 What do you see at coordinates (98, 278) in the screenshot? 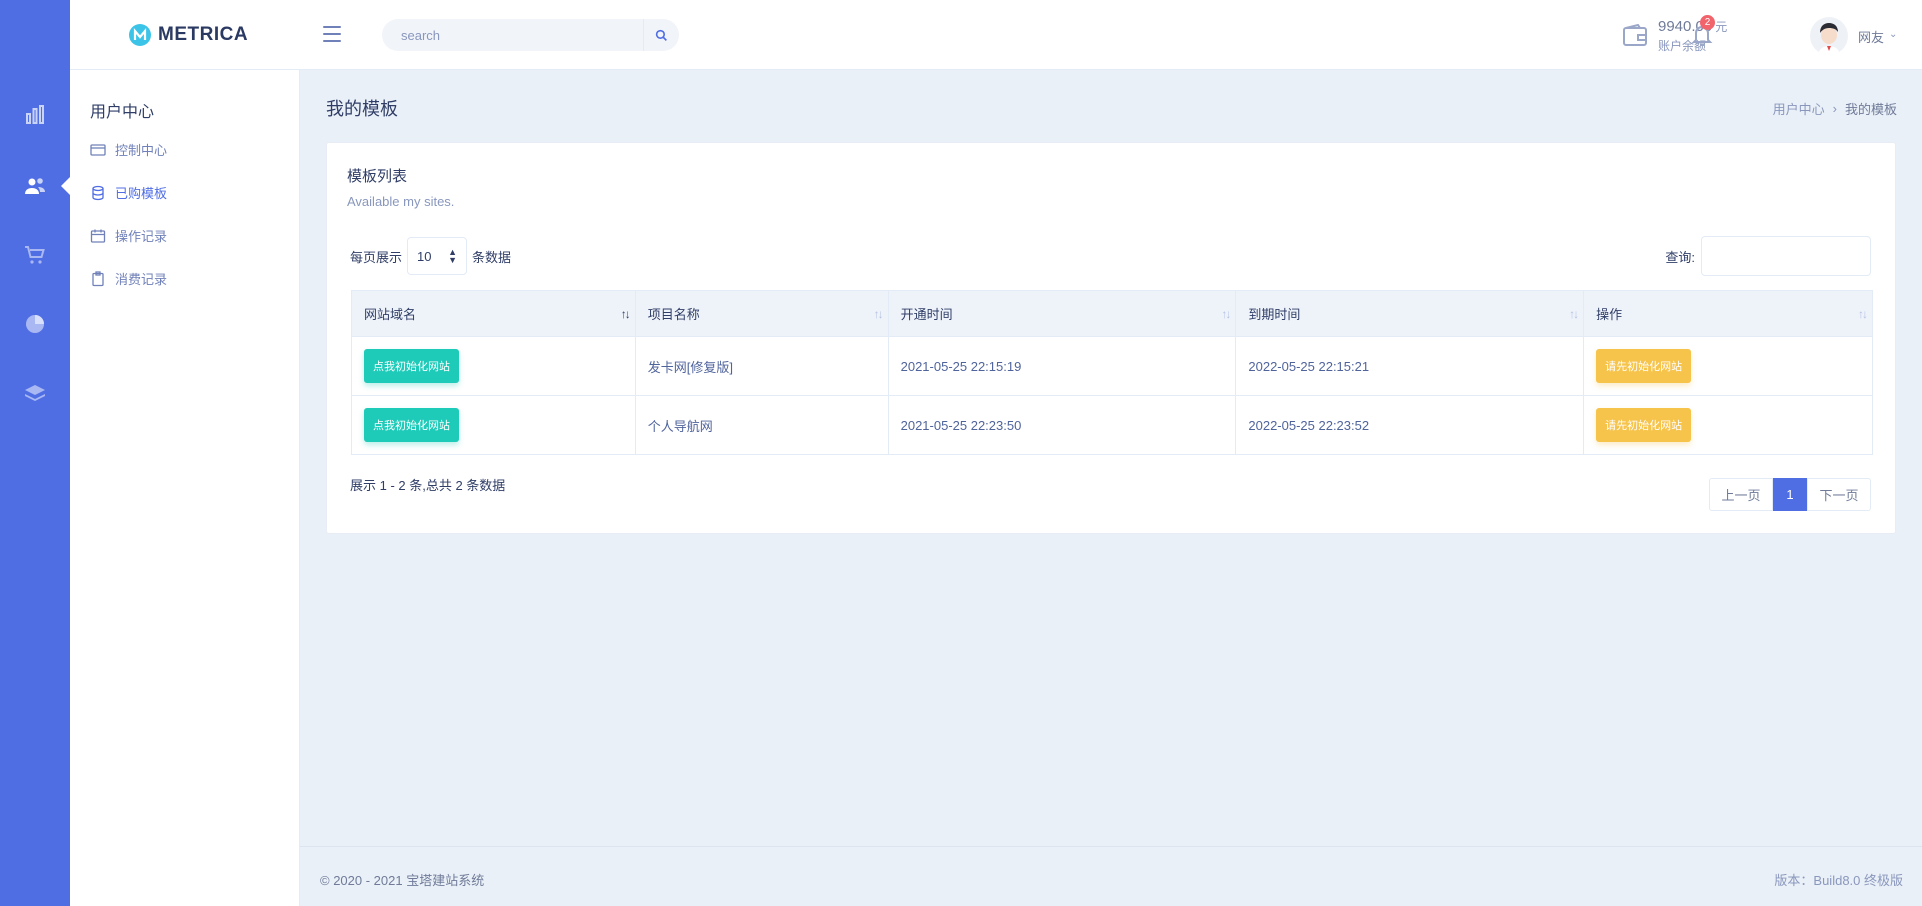
I see `clipboard-icon` at bounding box center [98, 278].